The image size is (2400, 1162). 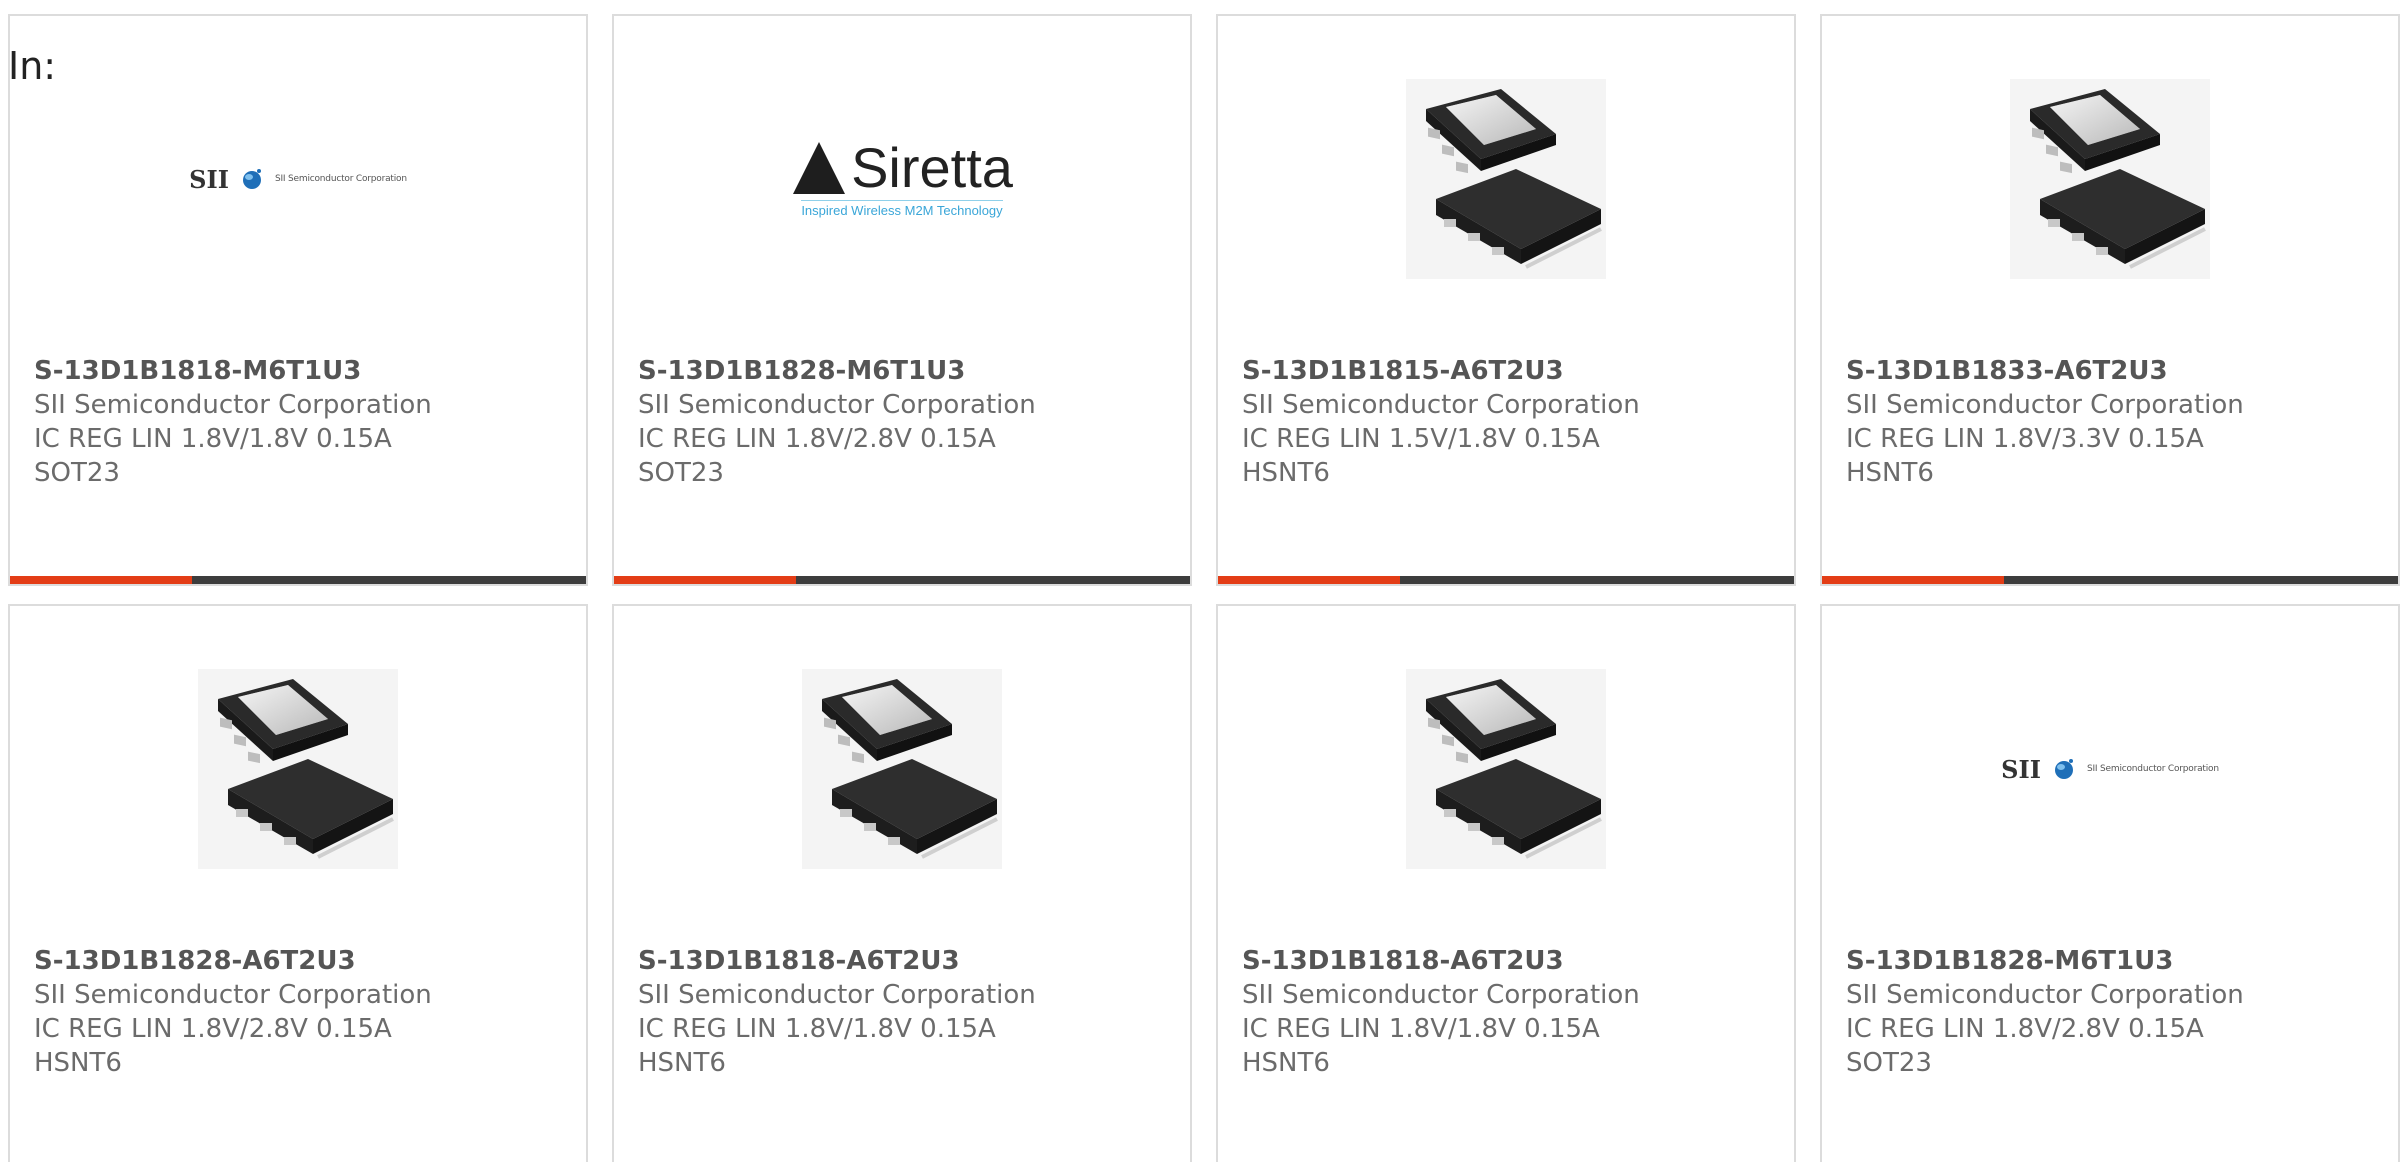 I want to click on siretta-logo: Siretta Inspired Wireless M2M Technology, so click(x=902, y=179).